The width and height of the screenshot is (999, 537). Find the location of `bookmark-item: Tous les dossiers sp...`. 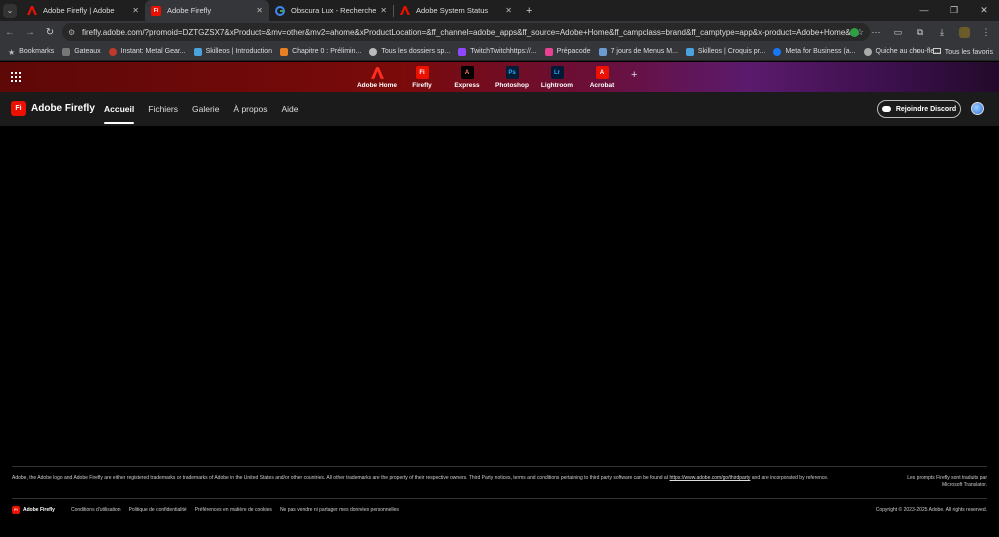

bookmark-item: Tous les dossiers sp... is located at coordinates (409, 51).